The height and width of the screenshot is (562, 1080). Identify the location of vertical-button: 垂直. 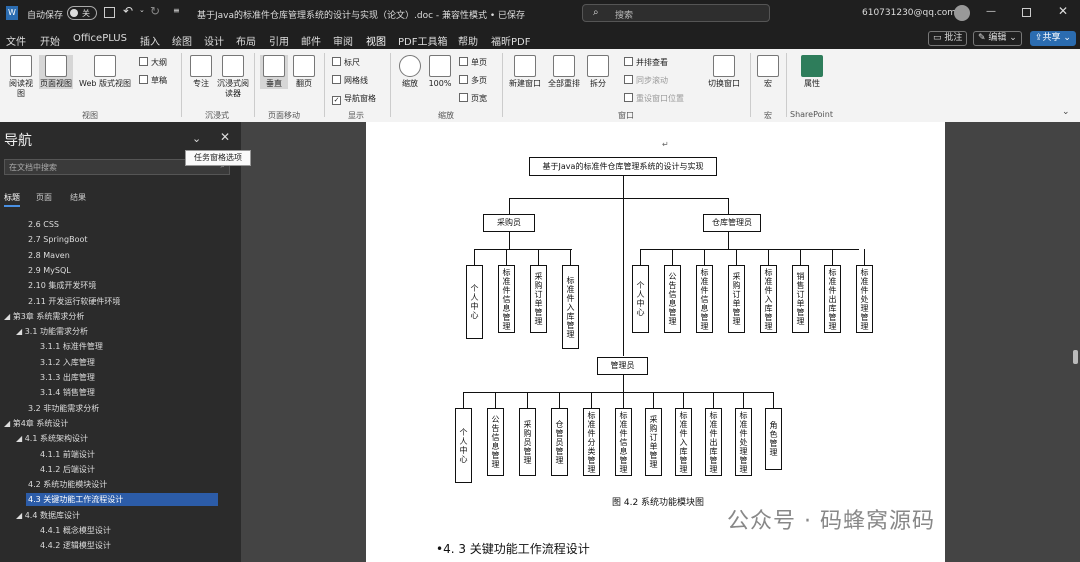
(274, 72).